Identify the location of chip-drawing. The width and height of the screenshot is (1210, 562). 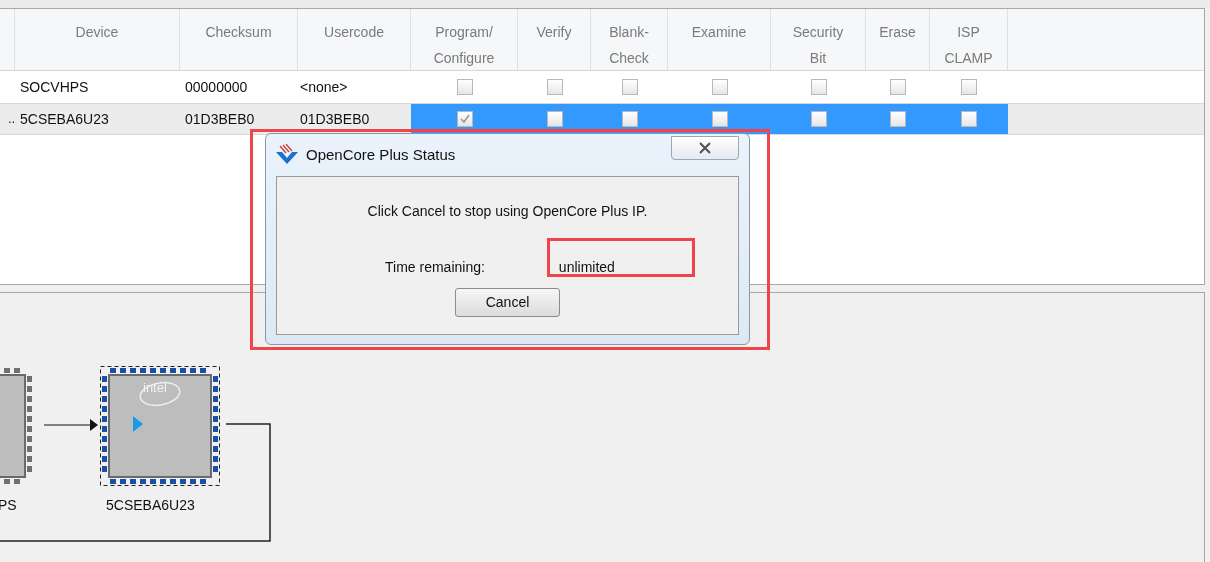
(160, 426).